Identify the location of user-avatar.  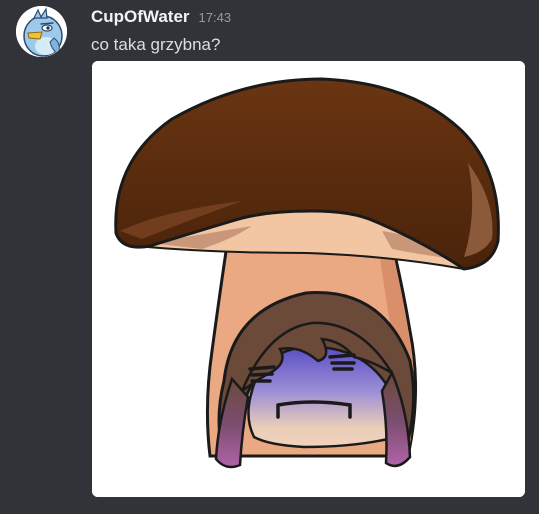
(41, 31).